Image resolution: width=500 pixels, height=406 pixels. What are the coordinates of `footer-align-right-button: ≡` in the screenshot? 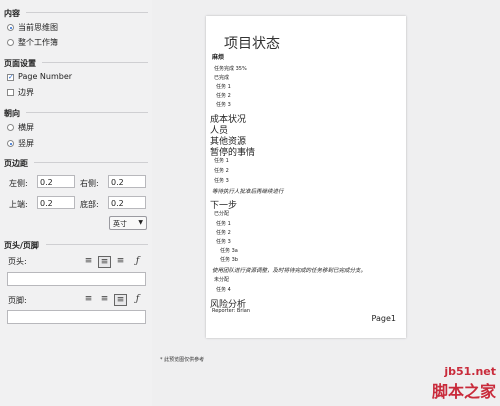 It's located at (120, 300).